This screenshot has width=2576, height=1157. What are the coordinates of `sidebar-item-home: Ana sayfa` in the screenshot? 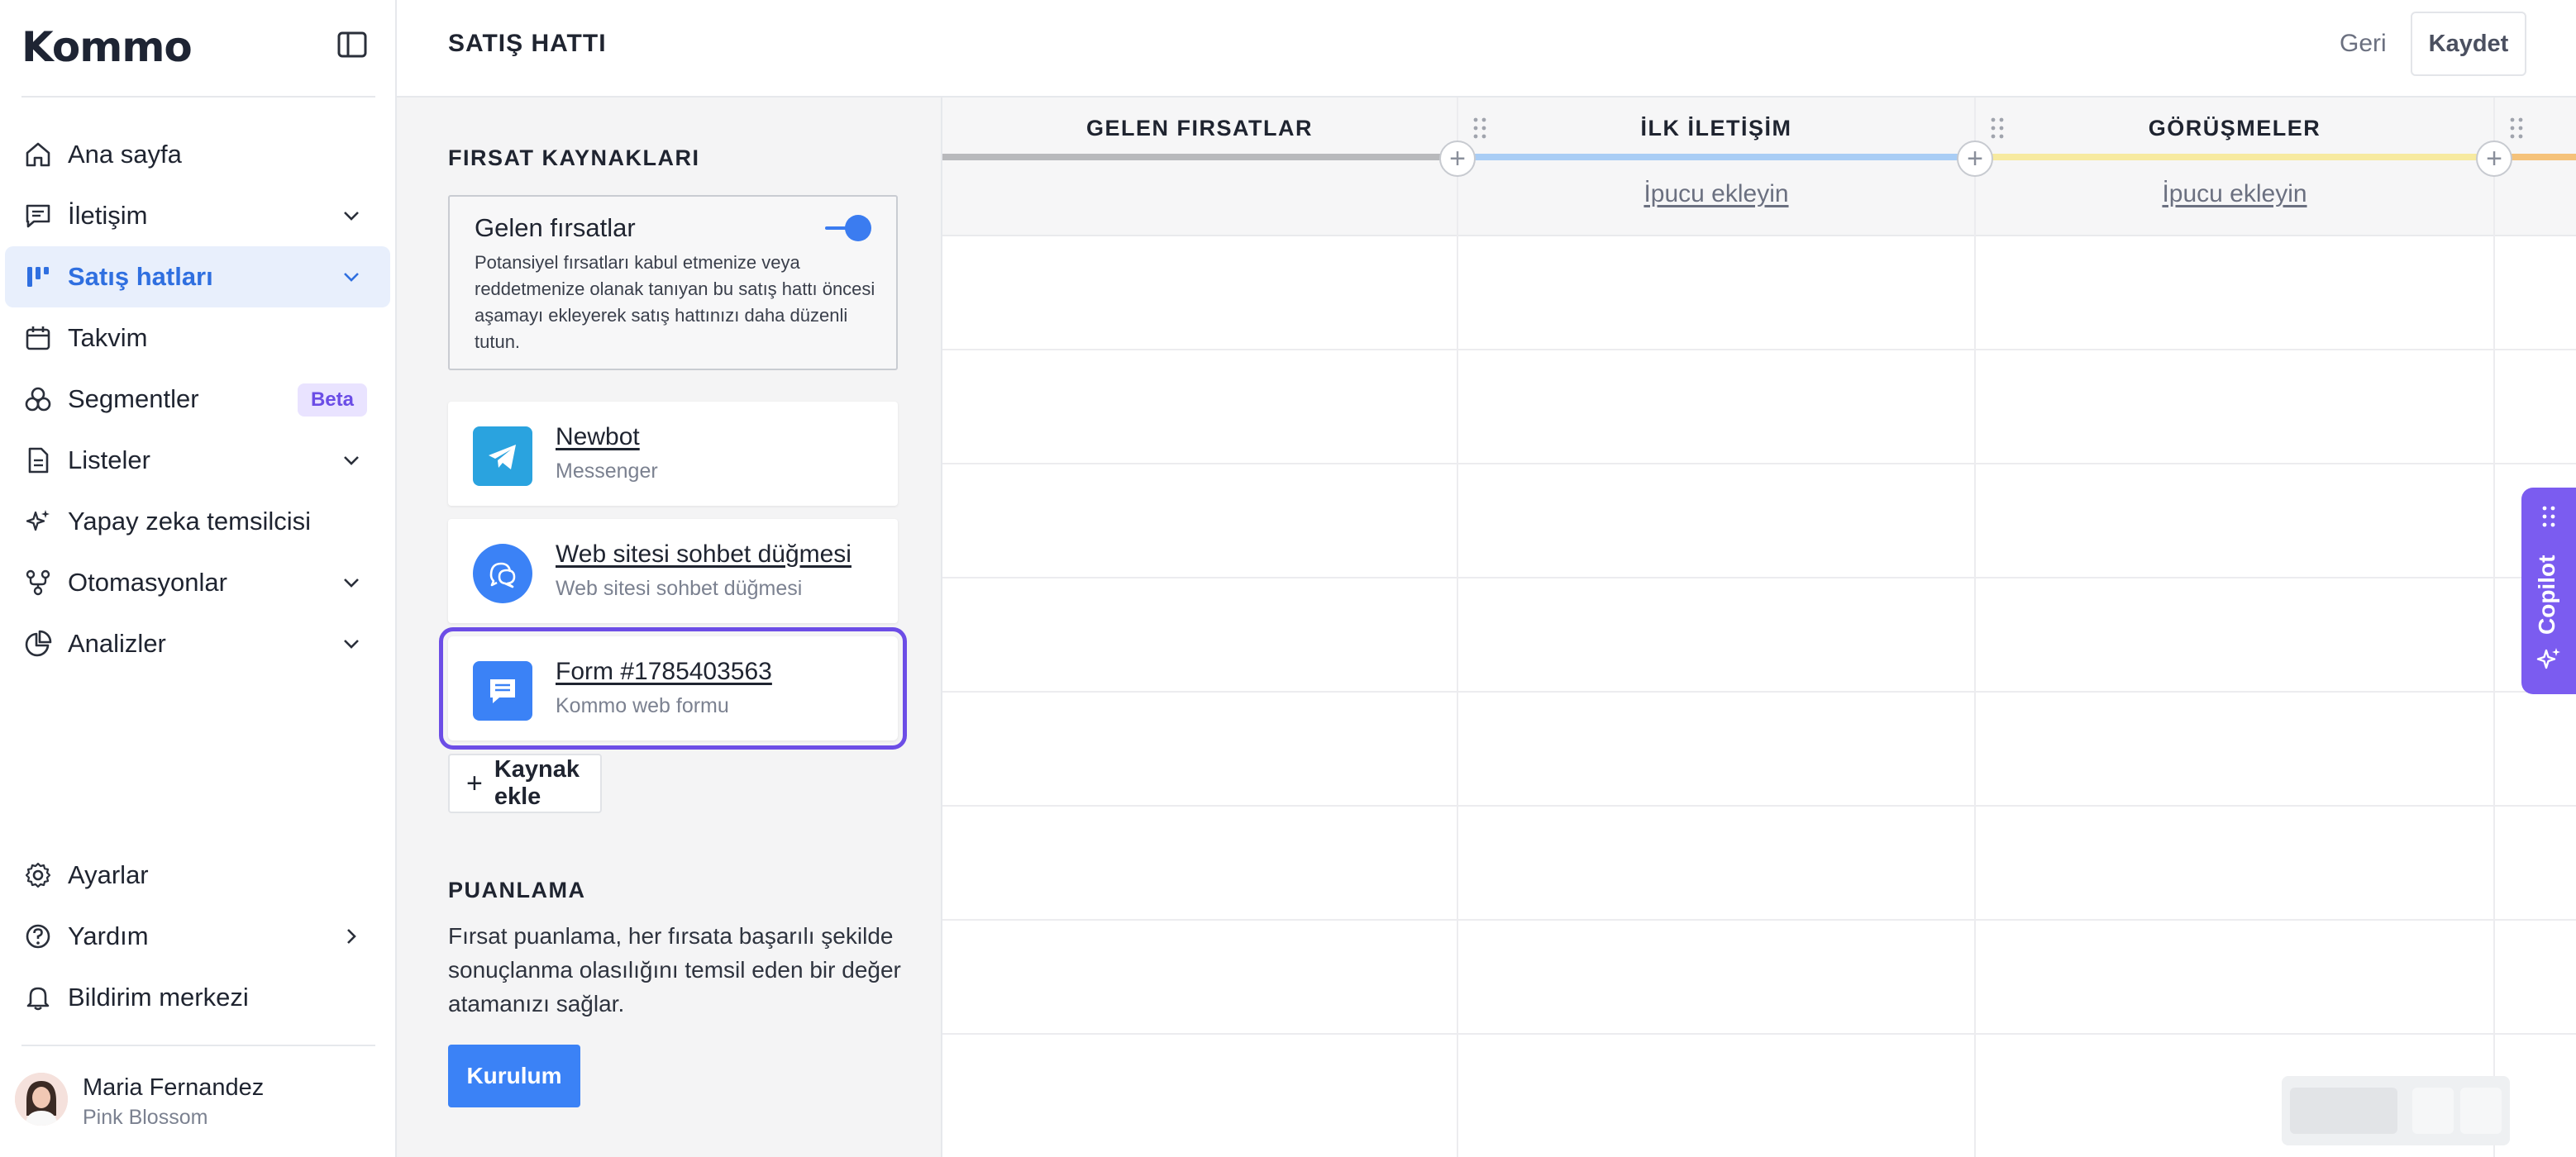 It's located at (197, 154).